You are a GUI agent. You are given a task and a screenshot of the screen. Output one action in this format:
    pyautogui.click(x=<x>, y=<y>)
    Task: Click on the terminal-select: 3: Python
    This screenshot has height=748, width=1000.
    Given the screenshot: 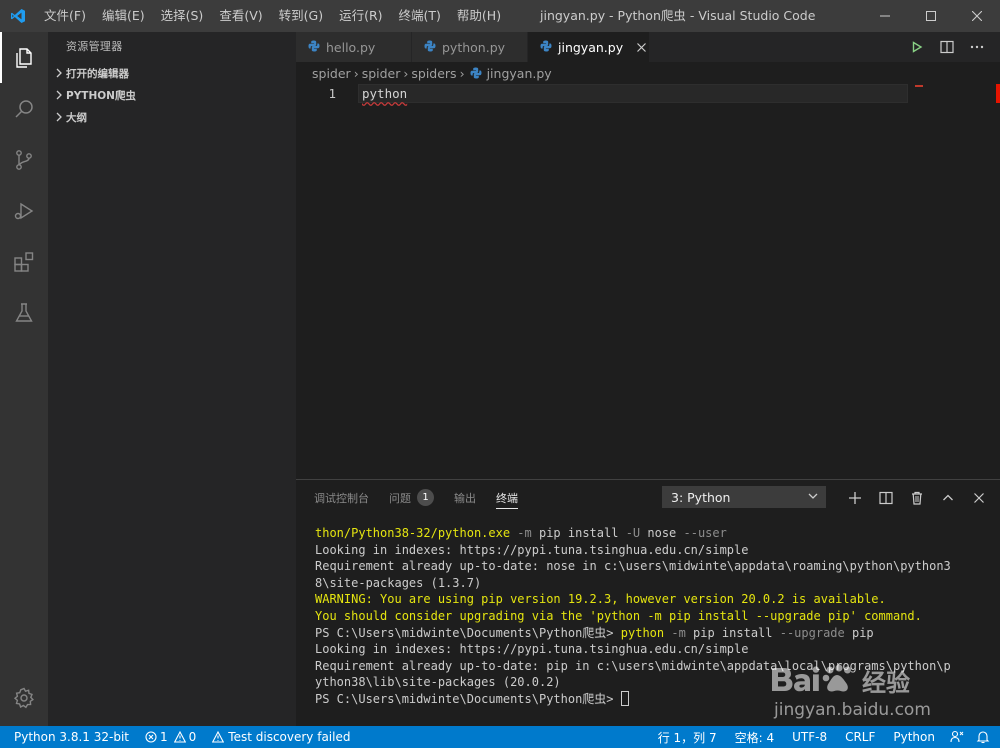 What is the action you would take?
    pyautogui.click(x=744, y=497)
    